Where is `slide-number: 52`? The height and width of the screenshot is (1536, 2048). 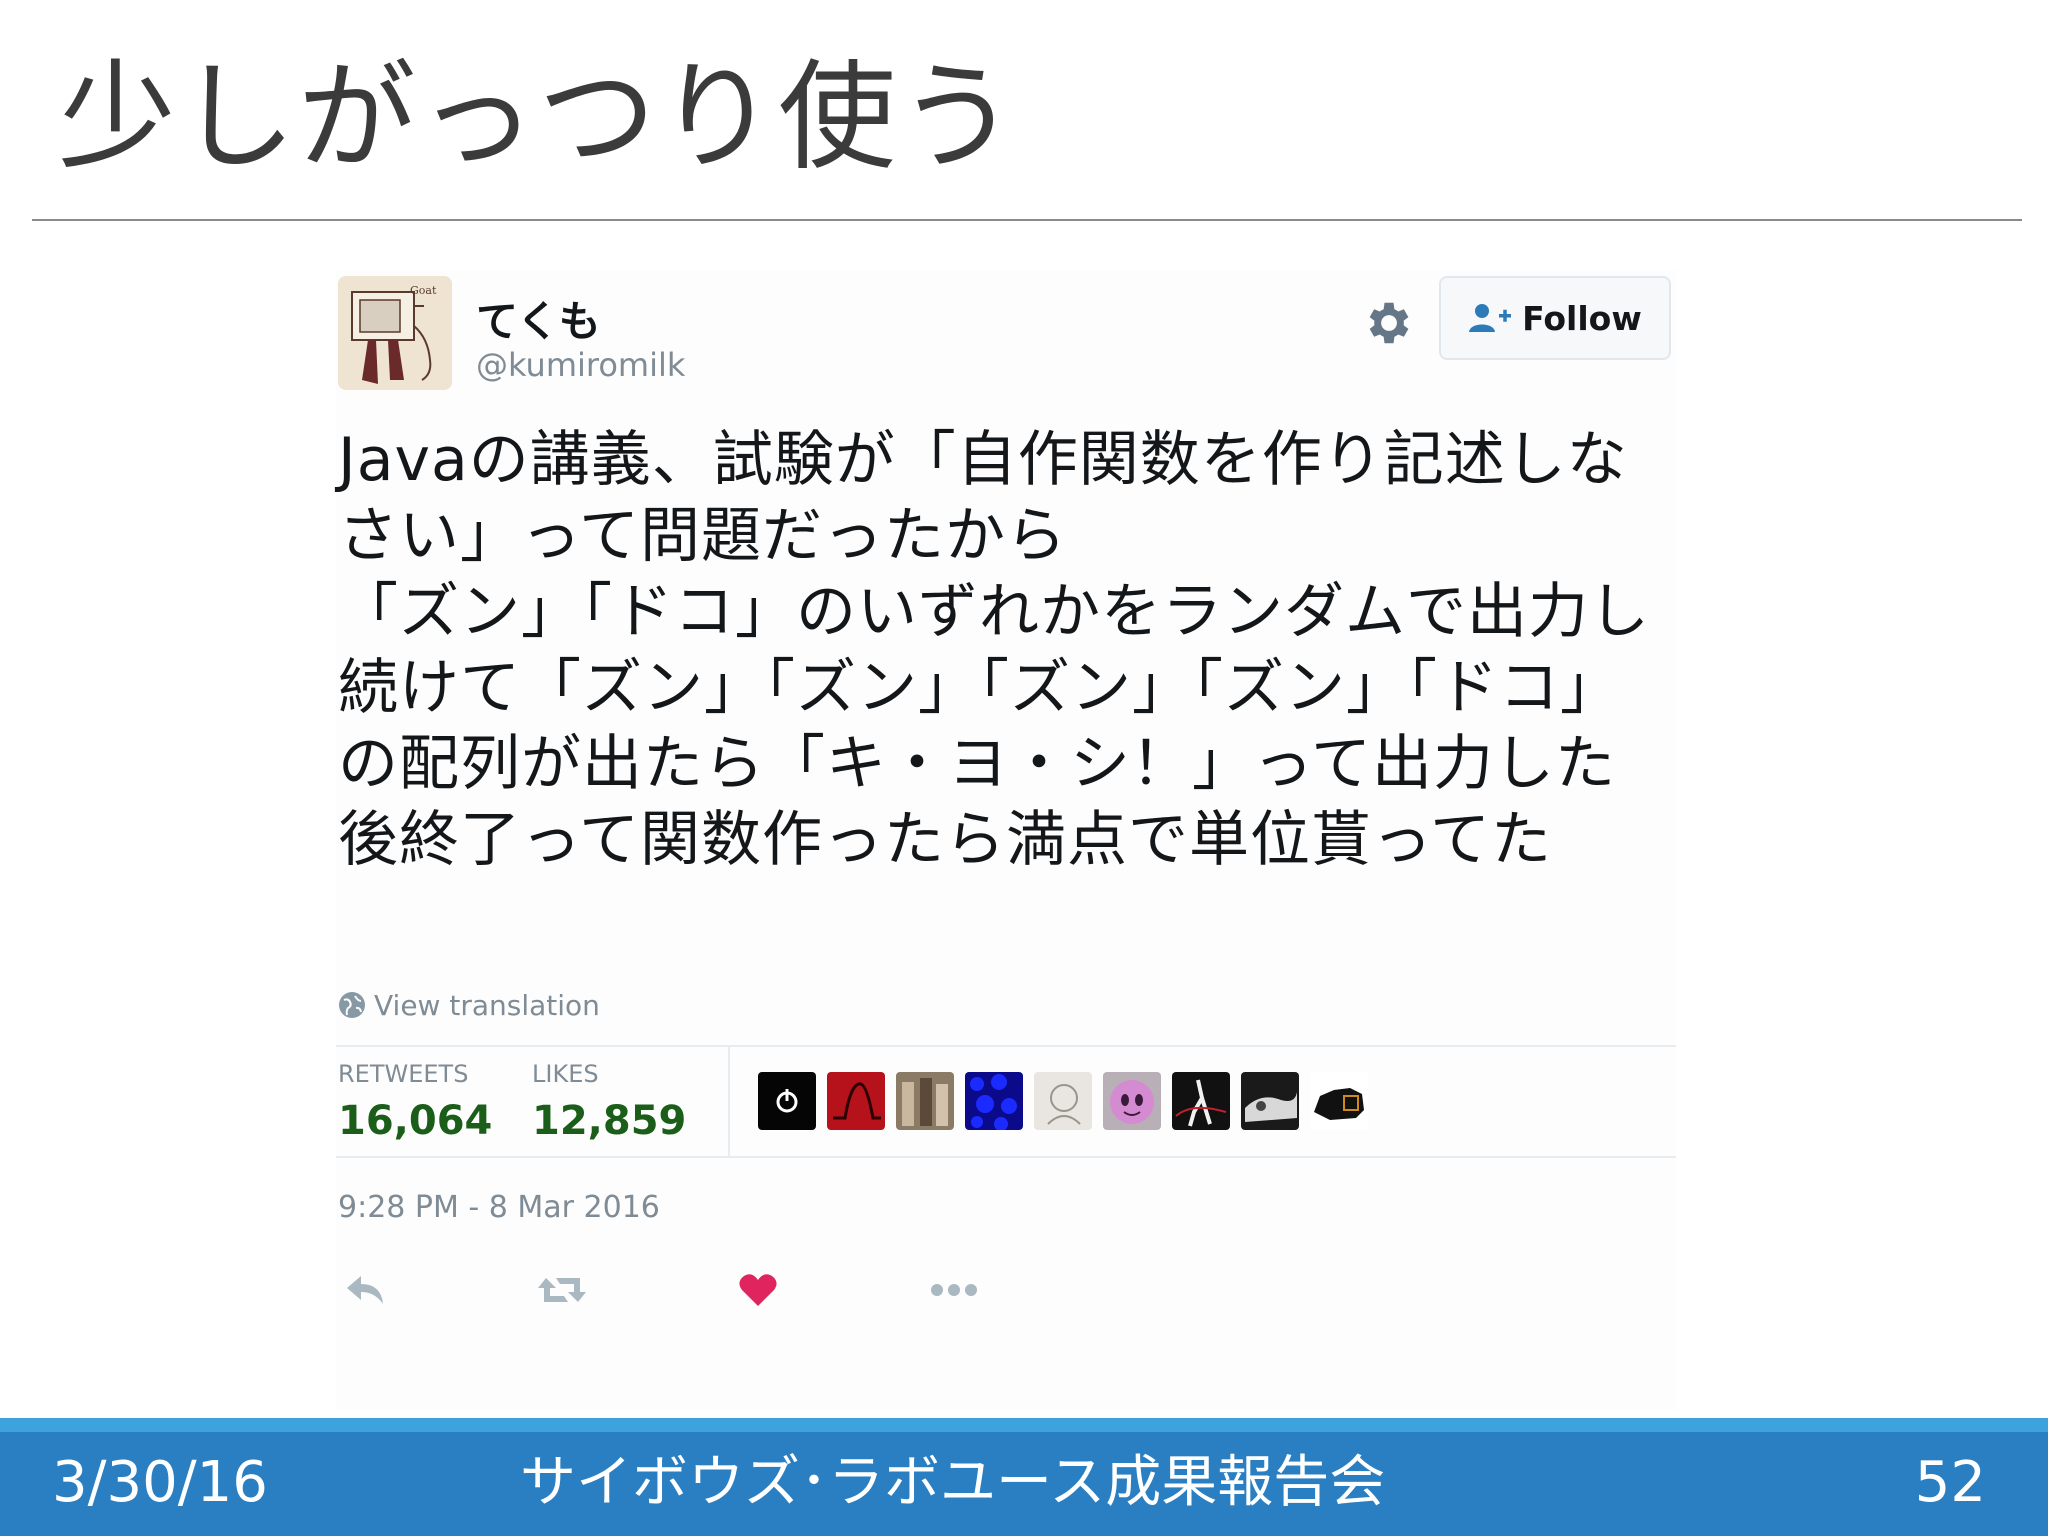 slide-number: 52 is located at coordinates (1950, 1482).